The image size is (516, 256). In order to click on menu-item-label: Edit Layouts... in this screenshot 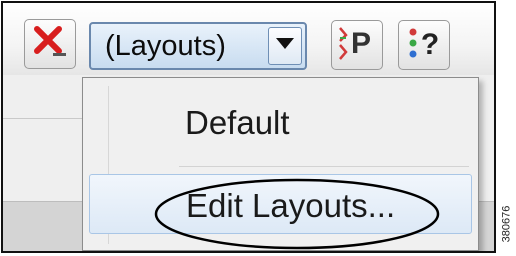, I will do `click(291, 205)`.